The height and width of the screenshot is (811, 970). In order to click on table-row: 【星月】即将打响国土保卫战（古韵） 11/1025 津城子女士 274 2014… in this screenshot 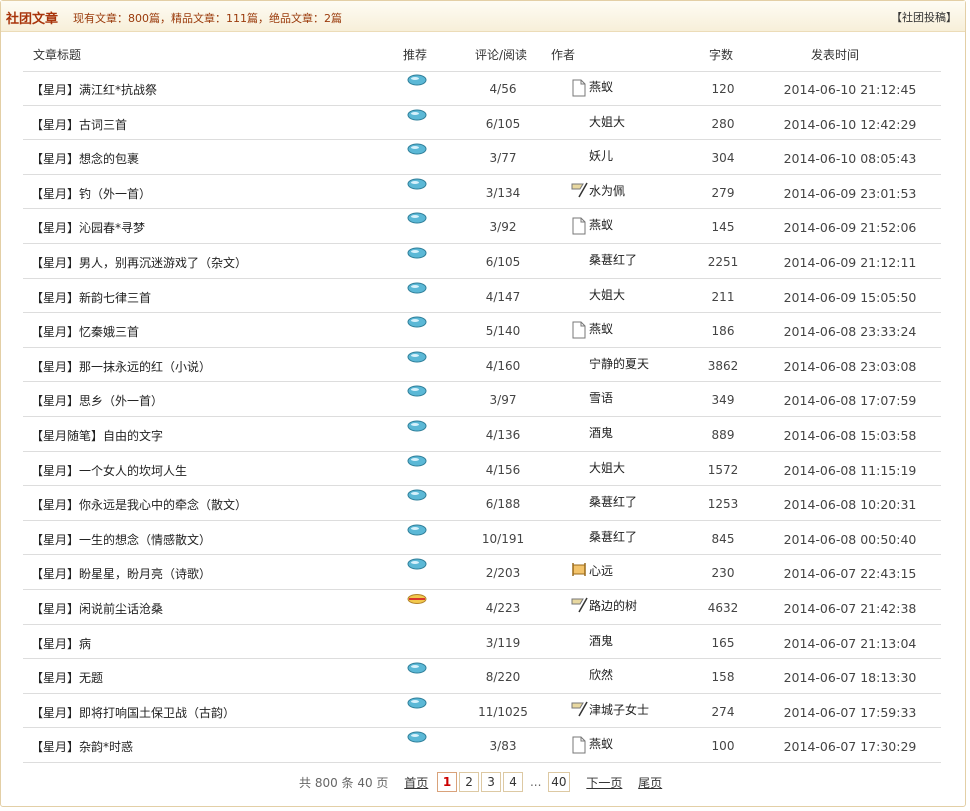, I will do `click(482, 711)`.